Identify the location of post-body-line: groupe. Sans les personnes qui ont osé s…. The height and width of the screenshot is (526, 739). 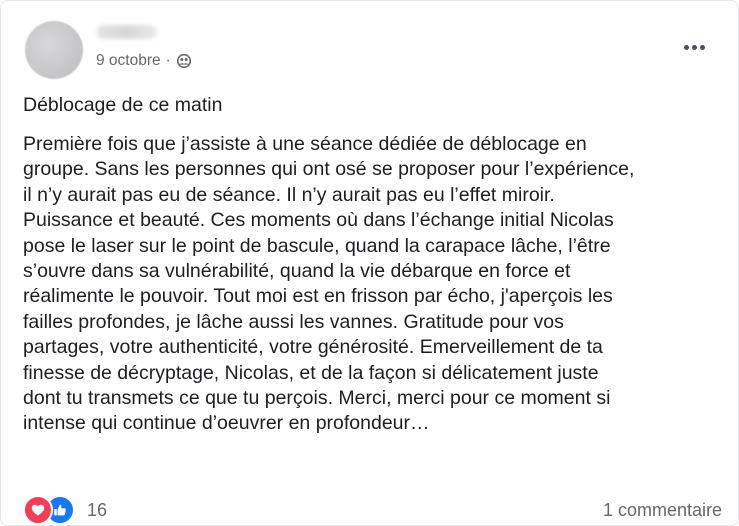
(329, 169).